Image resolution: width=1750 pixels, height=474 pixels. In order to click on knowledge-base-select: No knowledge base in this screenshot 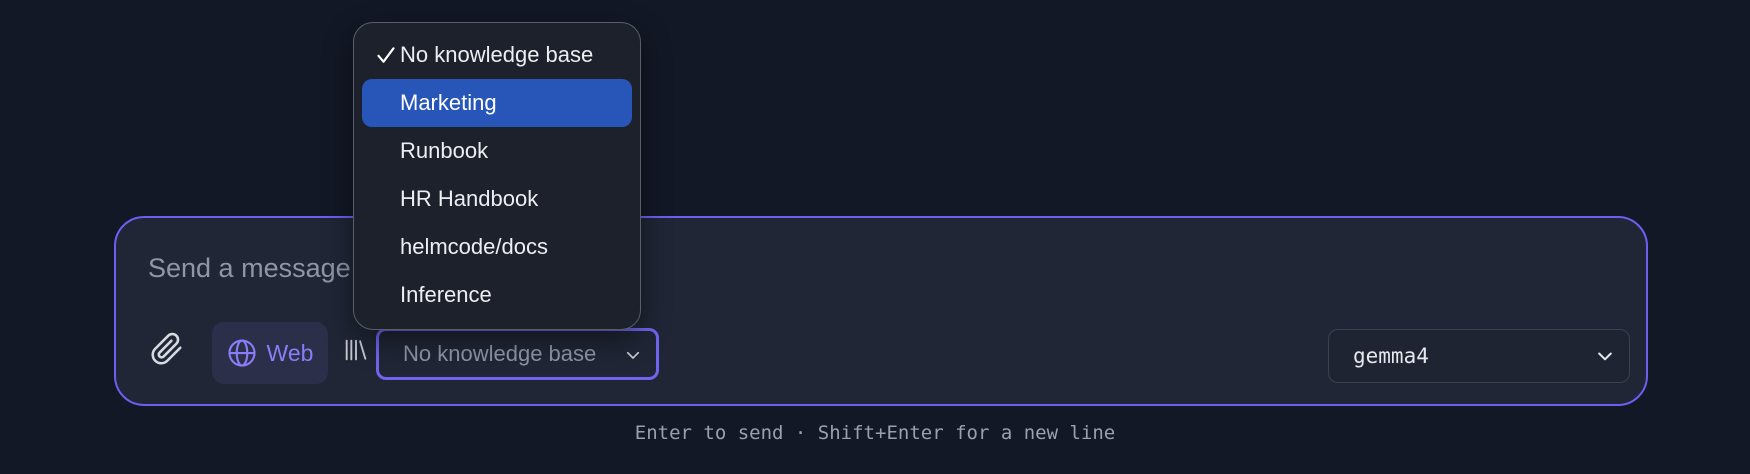, I will do `click(517, 354)`.